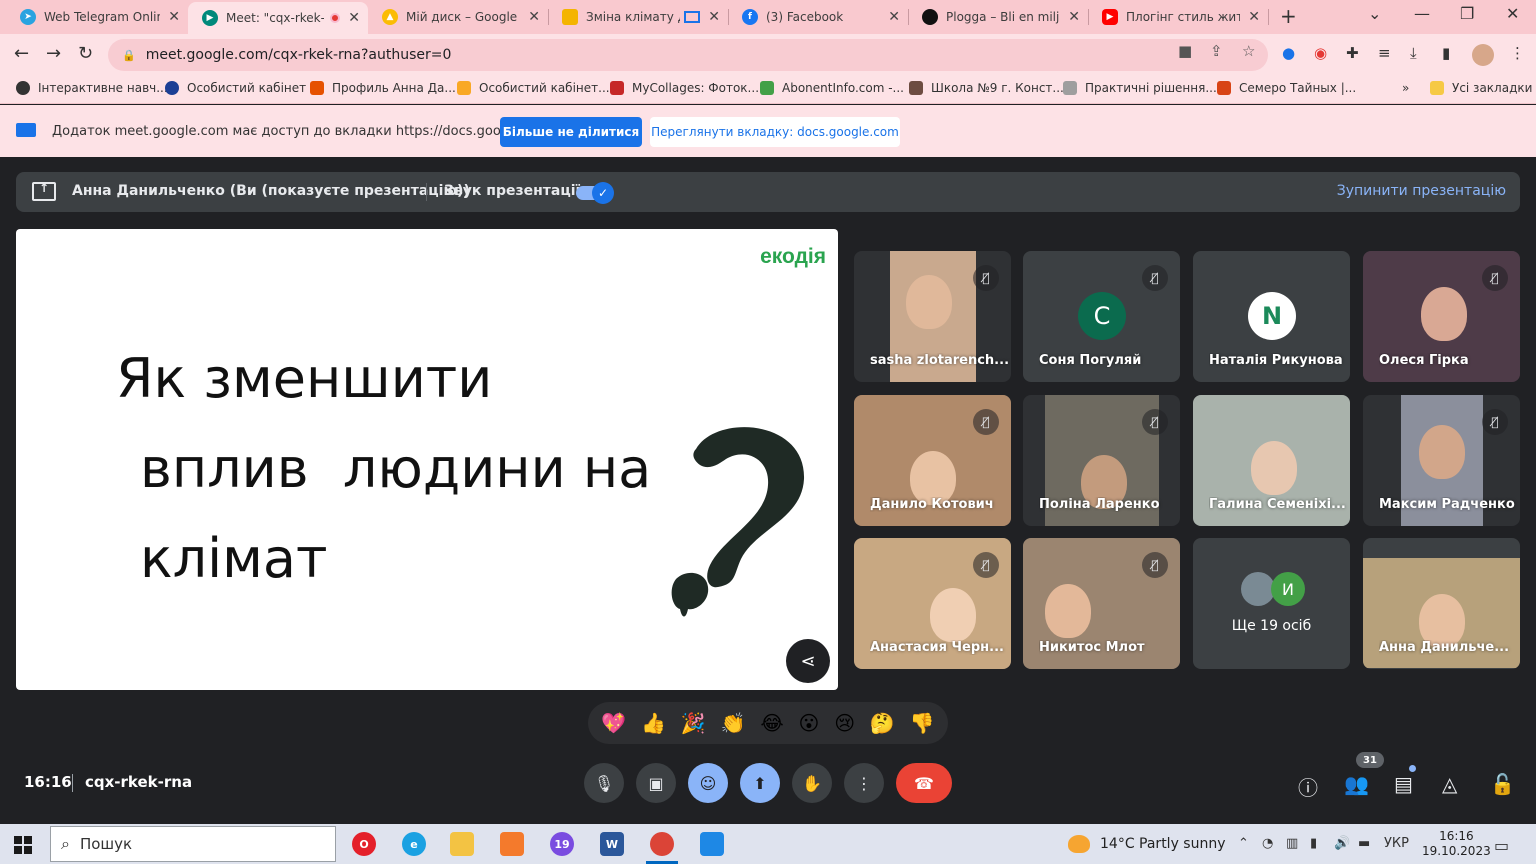 This screenshot has width=1536, height=864. I want to click on media-icon: ≡, so click(1384, 53).